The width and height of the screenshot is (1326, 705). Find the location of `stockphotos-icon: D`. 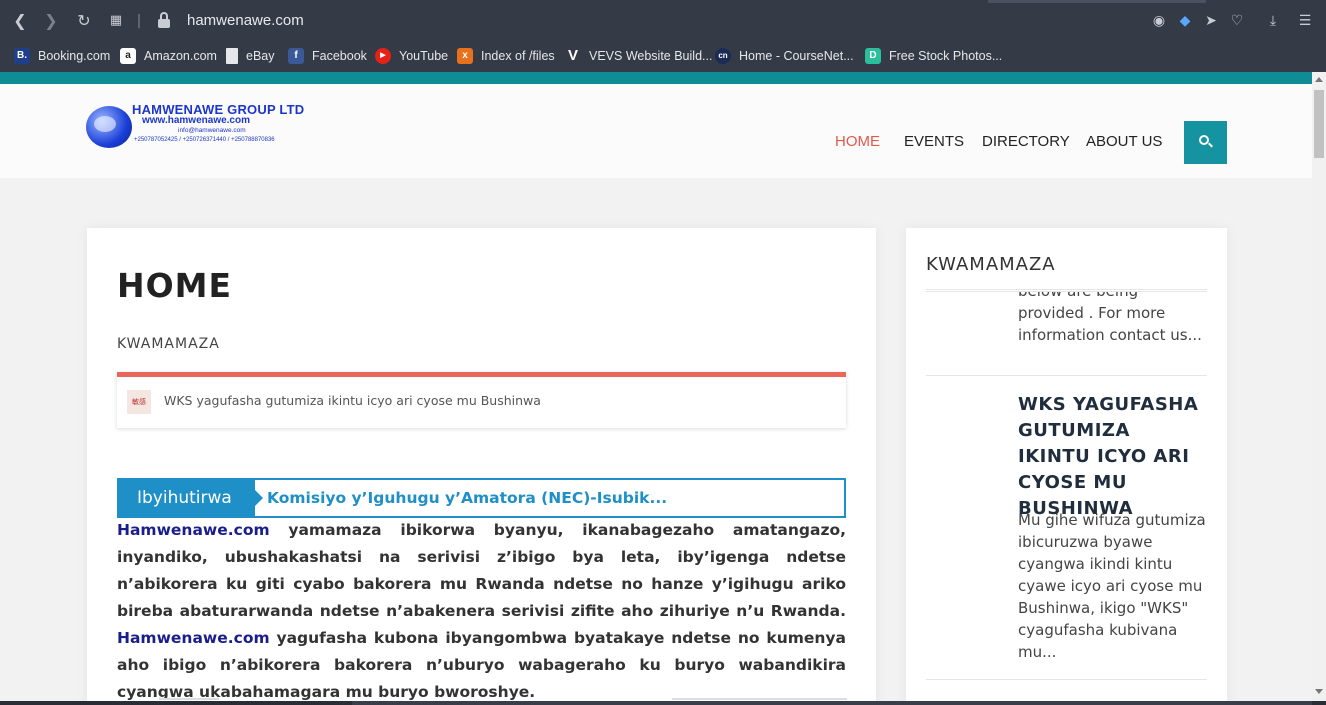

stockphotos-icon: D is located at coordinates (873, 56).